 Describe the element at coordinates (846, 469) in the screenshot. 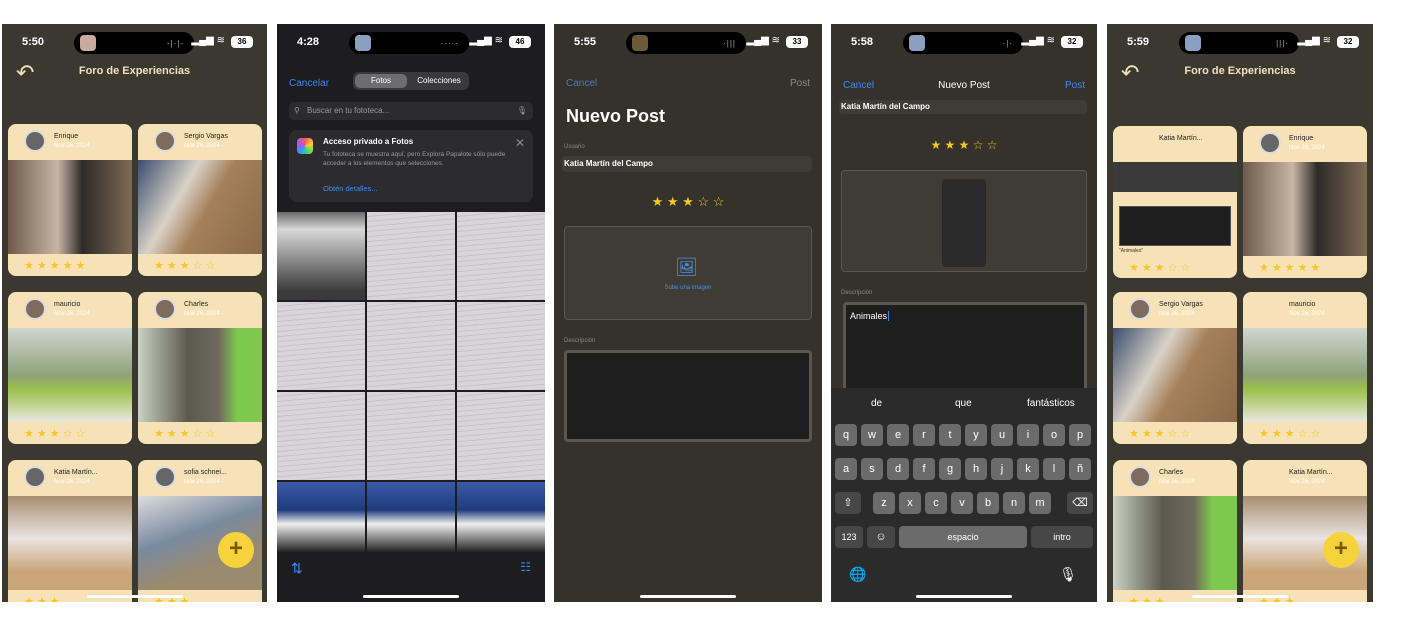

I see `letter-key: a` at that location.